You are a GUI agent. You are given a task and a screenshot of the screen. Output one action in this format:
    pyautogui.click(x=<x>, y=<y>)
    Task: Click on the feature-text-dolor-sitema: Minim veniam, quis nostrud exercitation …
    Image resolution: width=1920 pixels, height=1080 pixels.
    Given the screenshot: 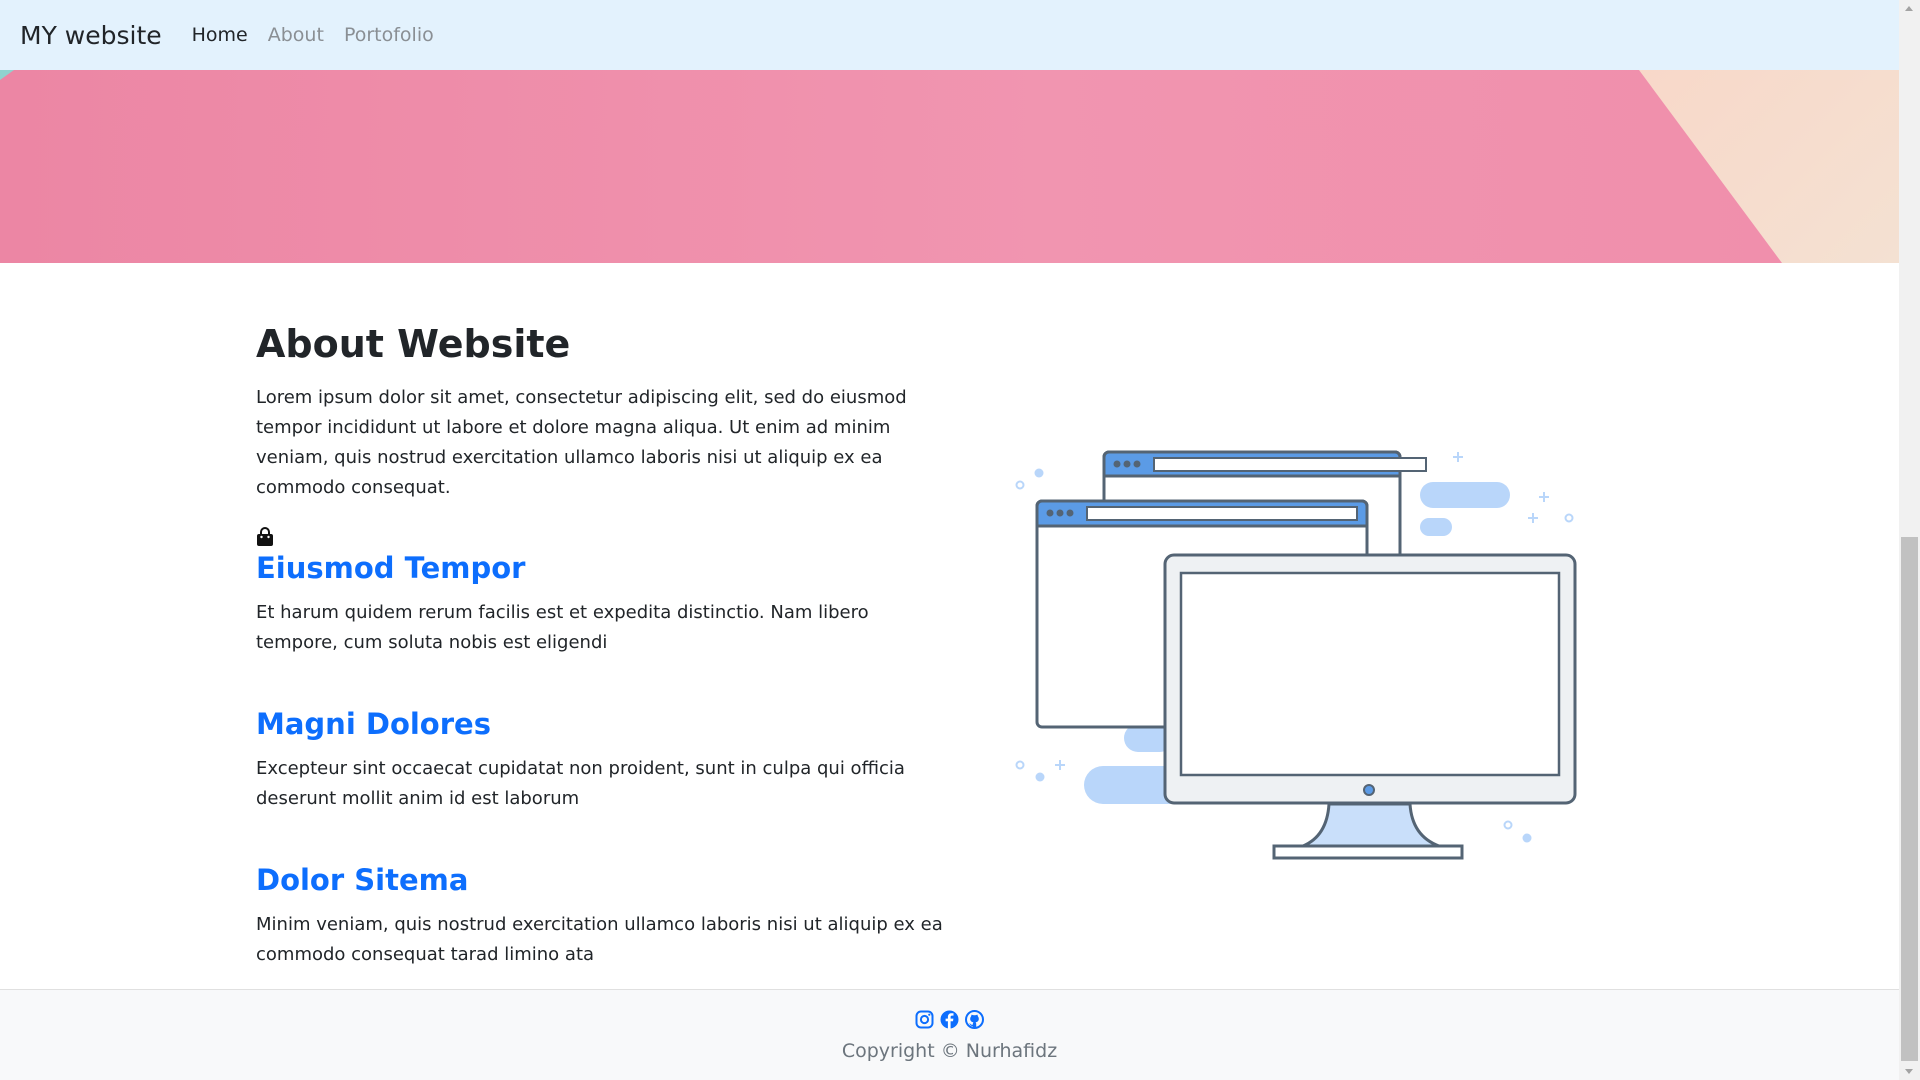 What is the action you would take?
    pyautogui.click(x=599, y=939)
    